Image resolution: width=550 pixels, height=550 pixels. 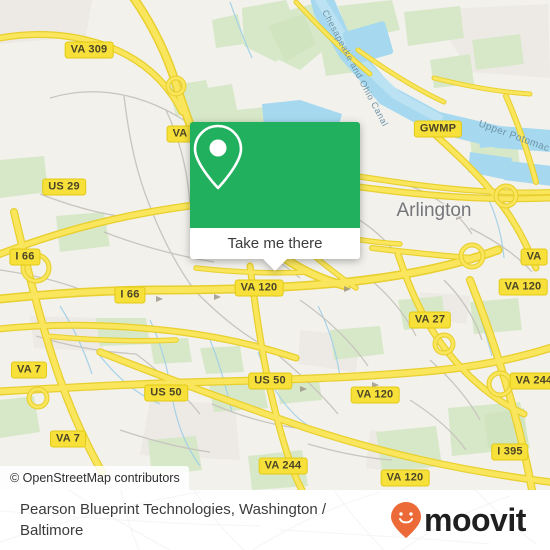 I want to click on road-shield-va-309: VA 309, so click(x=89, y=50).